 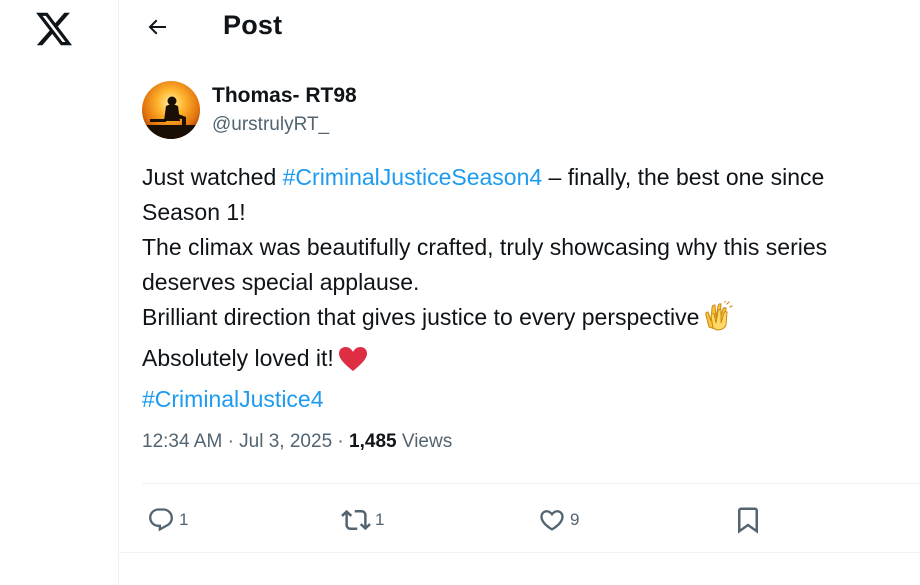 What do you see at coordinates (233, 399) in the screenshot?
I see `hashtag-link: #CriminalJustice4` at bounding box center [233, 399].